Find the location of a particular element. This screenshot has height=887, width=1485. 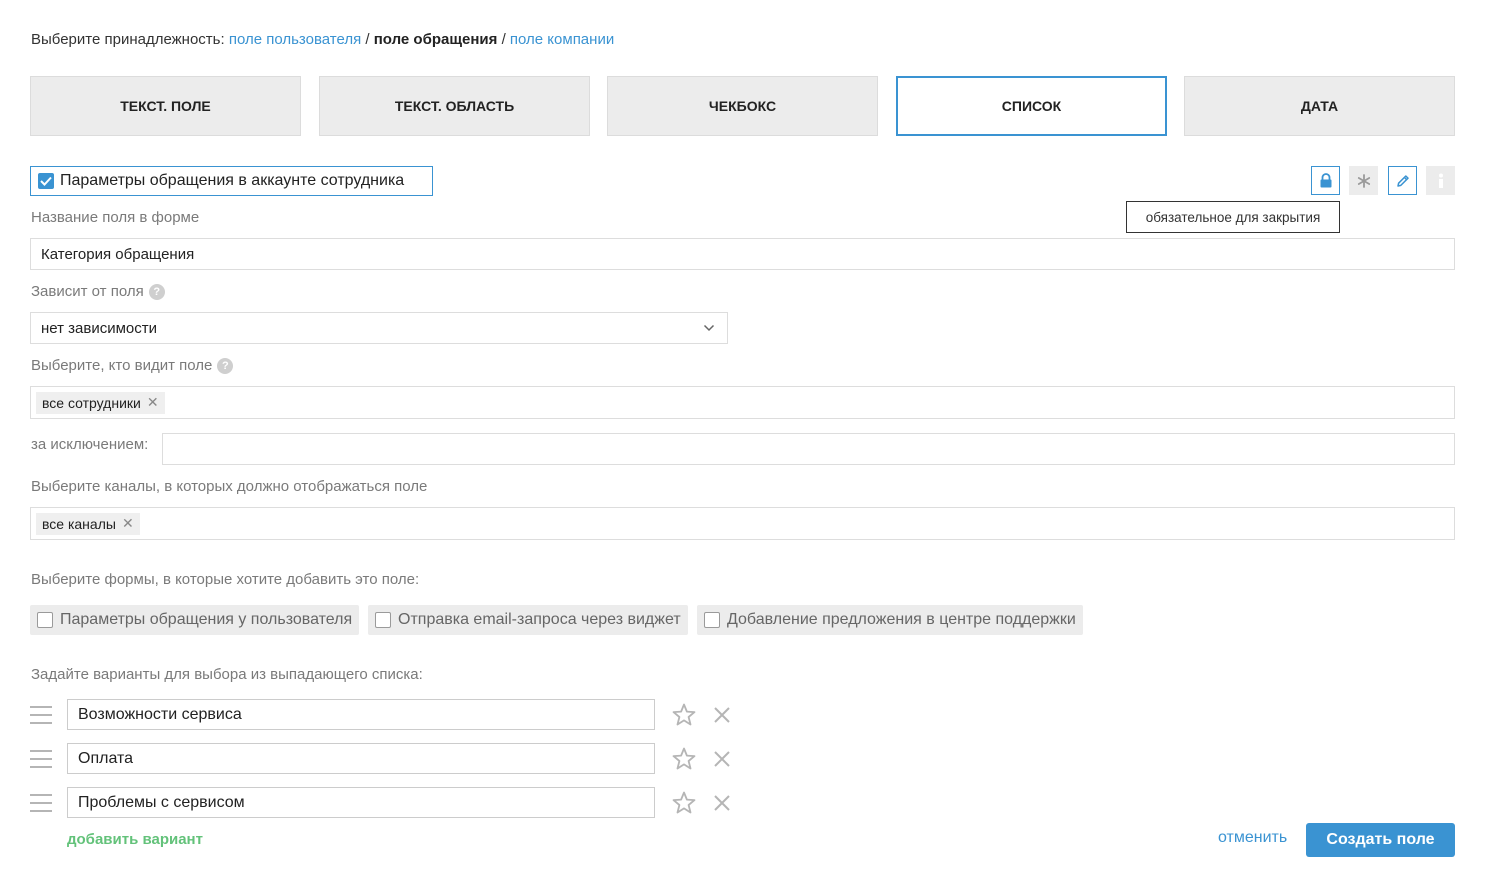

company-field-link: поле компании is located at coordinates (562, 39).